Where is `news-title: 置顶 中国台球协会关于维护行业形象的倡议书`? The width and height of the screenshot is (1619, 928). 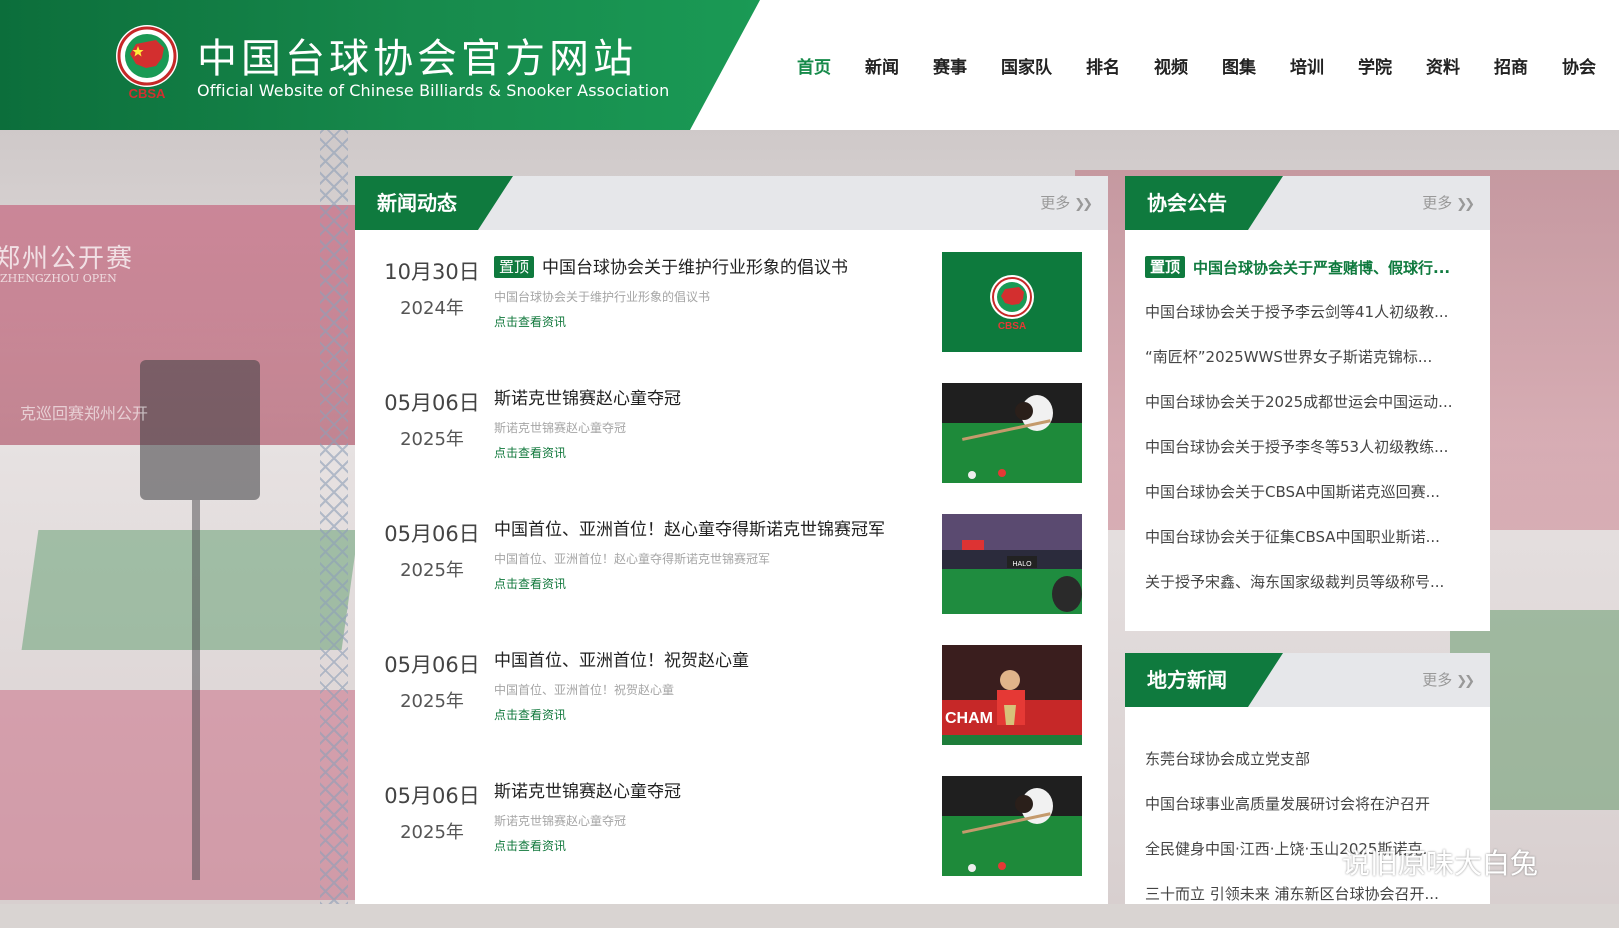 news-title: 置顶 中国台球协会关于维护行业形象的倡议书 is located at coordinates (701, 268).